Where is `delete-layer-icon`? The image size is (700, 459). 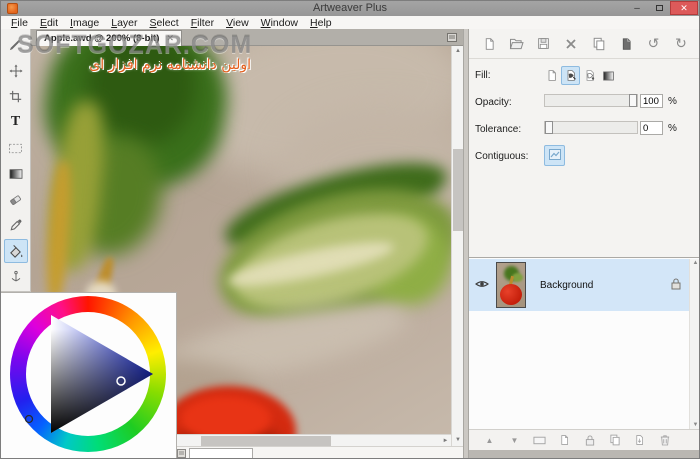 delete-layer-icon is located at coordinates (664, 440).